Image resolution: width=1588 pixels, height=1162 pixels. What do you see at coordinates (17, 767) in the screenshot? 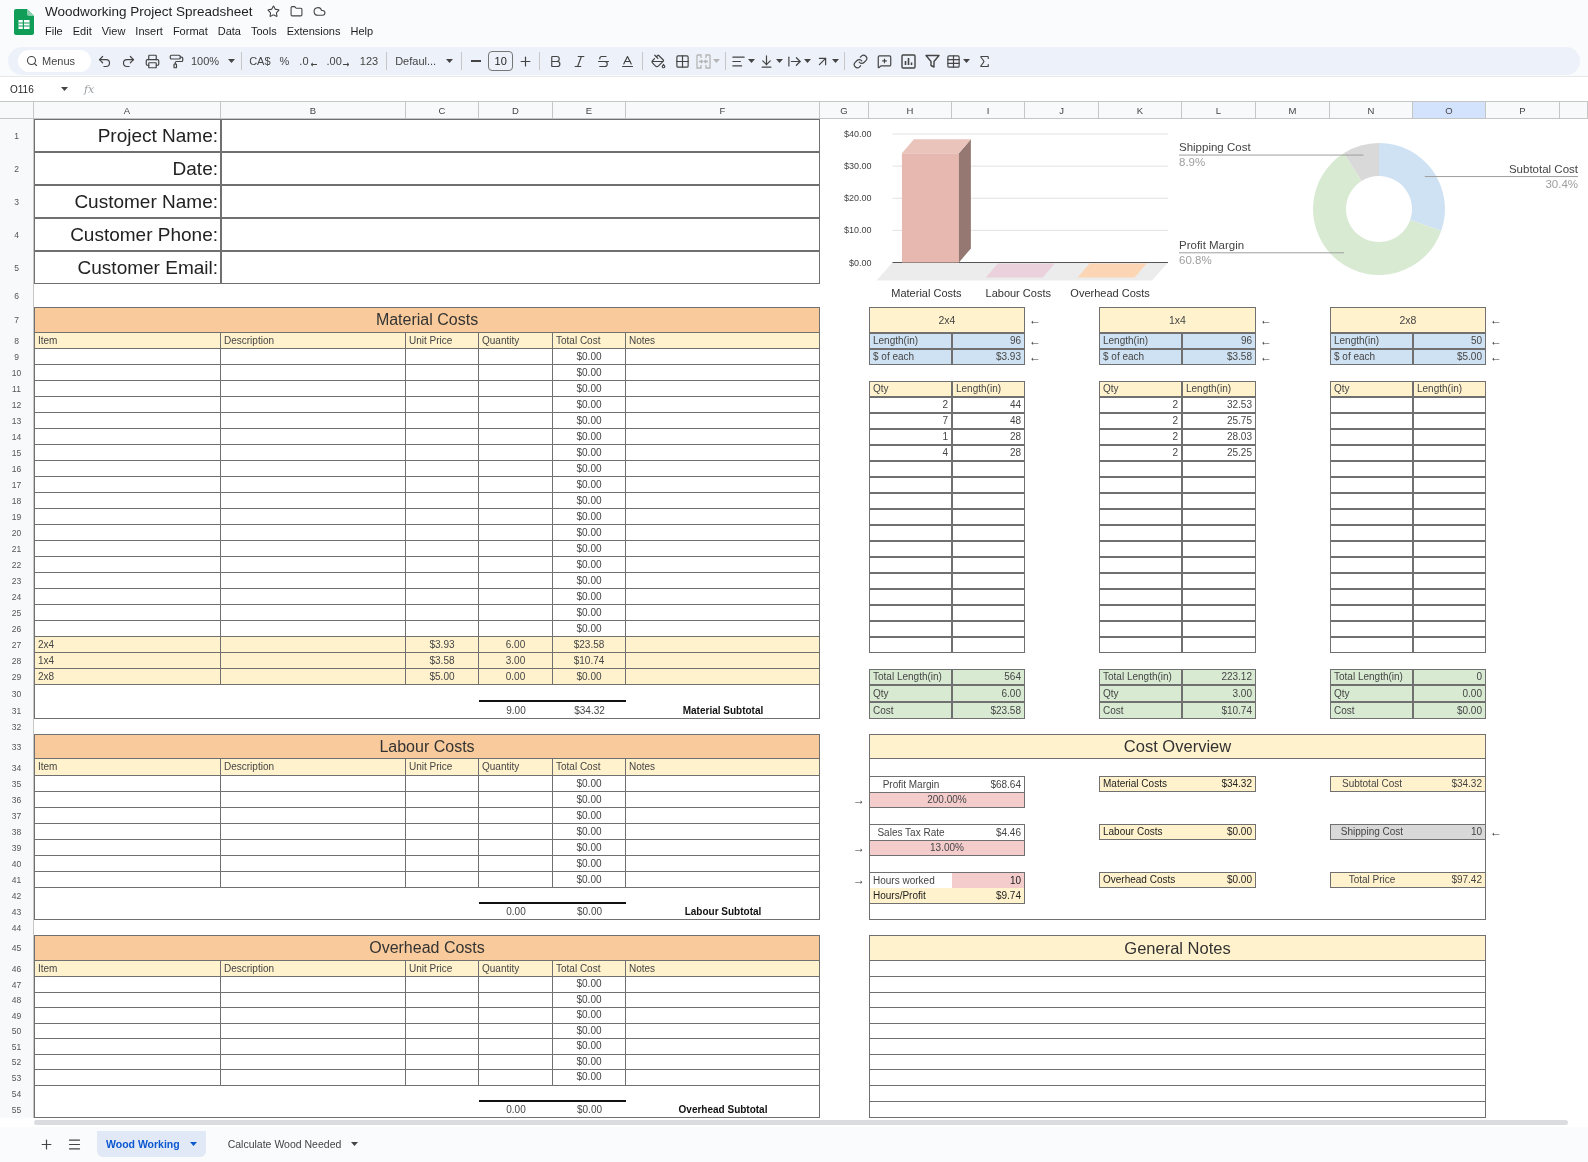
I see `row-number: 34` at bounding box center [17, 767].